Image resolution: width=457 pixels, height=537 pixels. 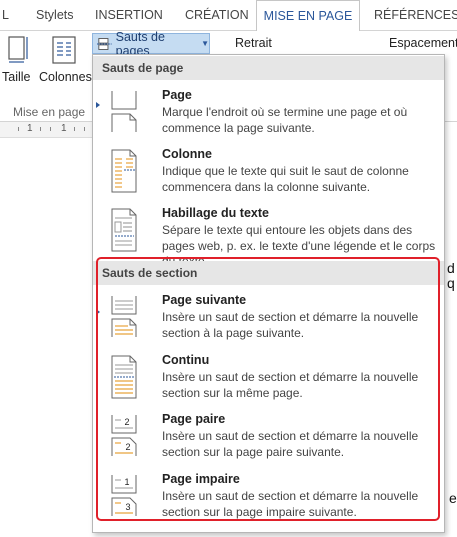 What do you see at coordinates (126, 422) in the screenshot?
I see `even-top-number: 2` at bounding box center [126, 422].